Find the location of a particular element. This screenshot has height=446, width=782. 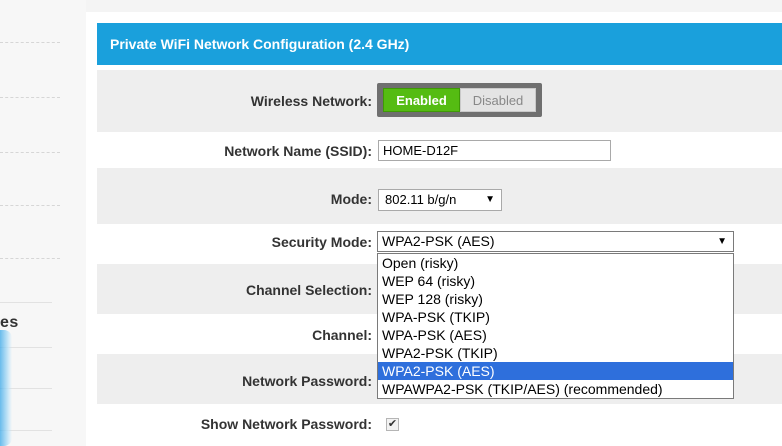

ssid-input is located at coordinates (494, 150).